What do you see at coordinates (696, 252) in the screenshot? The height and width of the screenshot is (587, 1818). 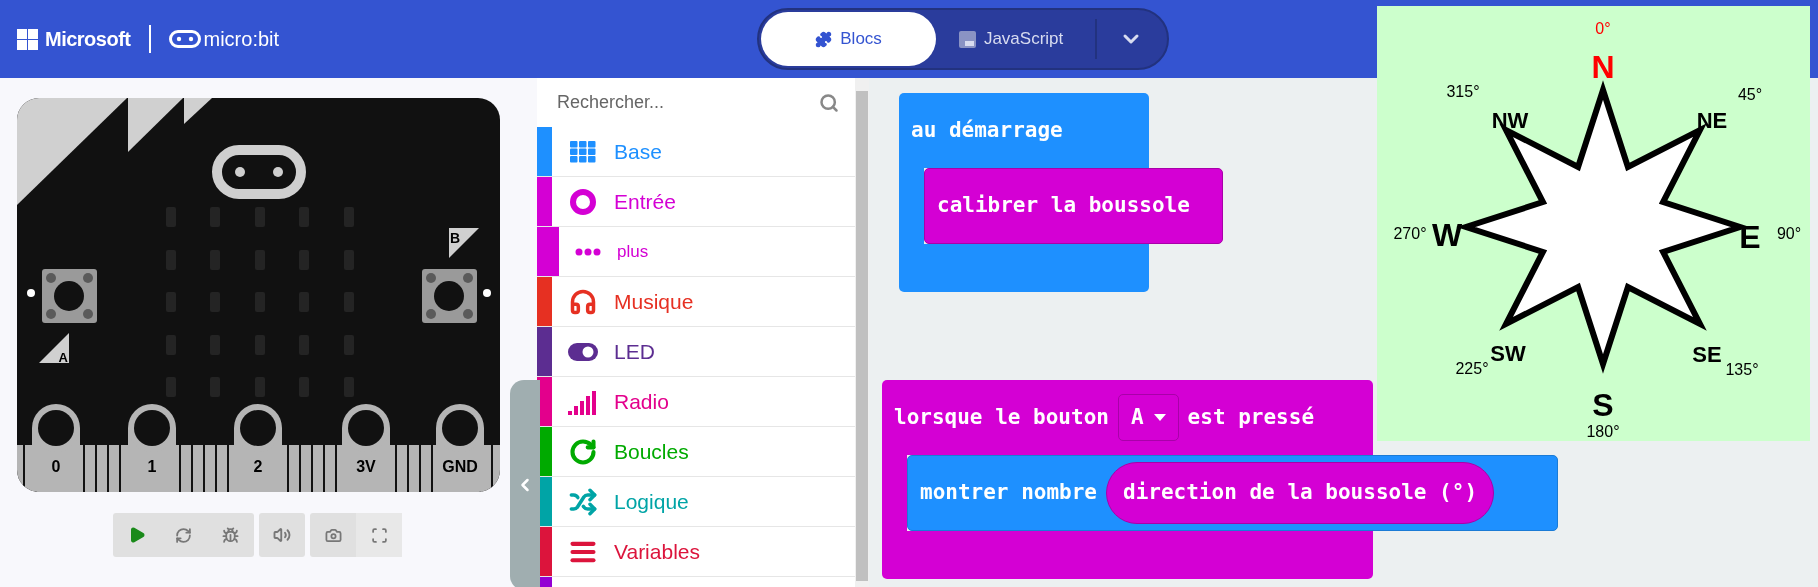 I see `category-item: plus` at bounding box center [696, 252].